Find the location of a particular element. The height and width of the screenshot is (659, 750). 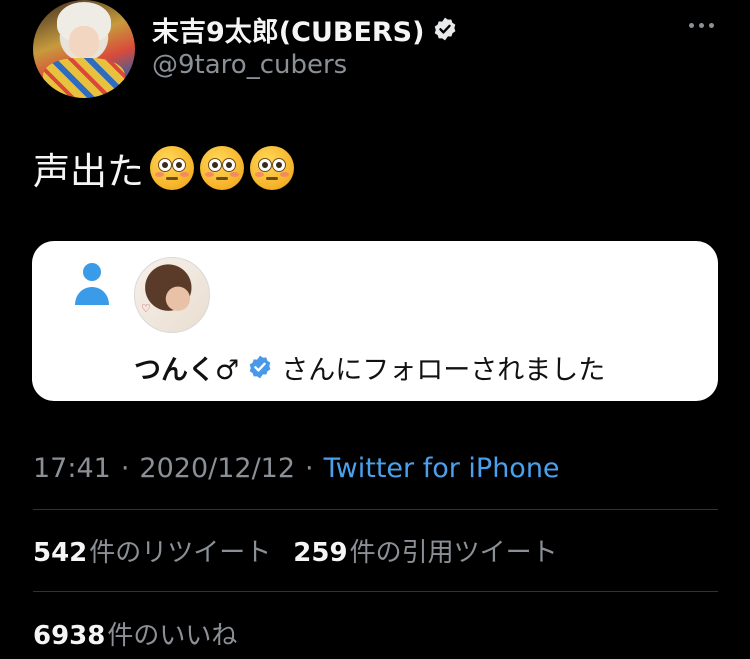

tweet-meta: 17:41 · 2020/12/12 · Twitter for iPhone is located at coordinates (296, 468).